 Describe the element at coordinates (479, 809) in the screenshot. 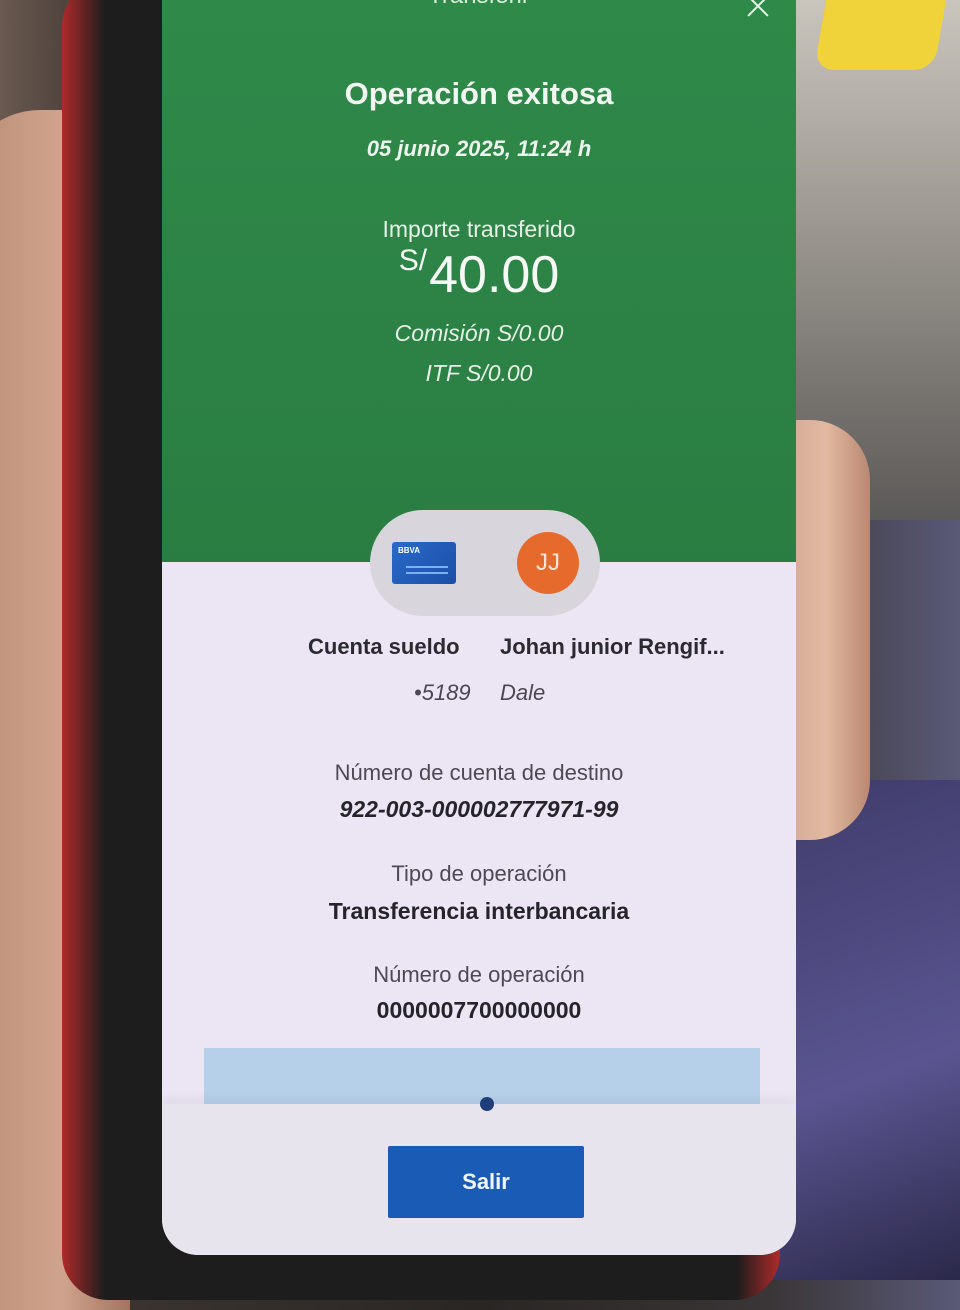

I see `destination-account-value: 922-003-000002777971-99` at that location.